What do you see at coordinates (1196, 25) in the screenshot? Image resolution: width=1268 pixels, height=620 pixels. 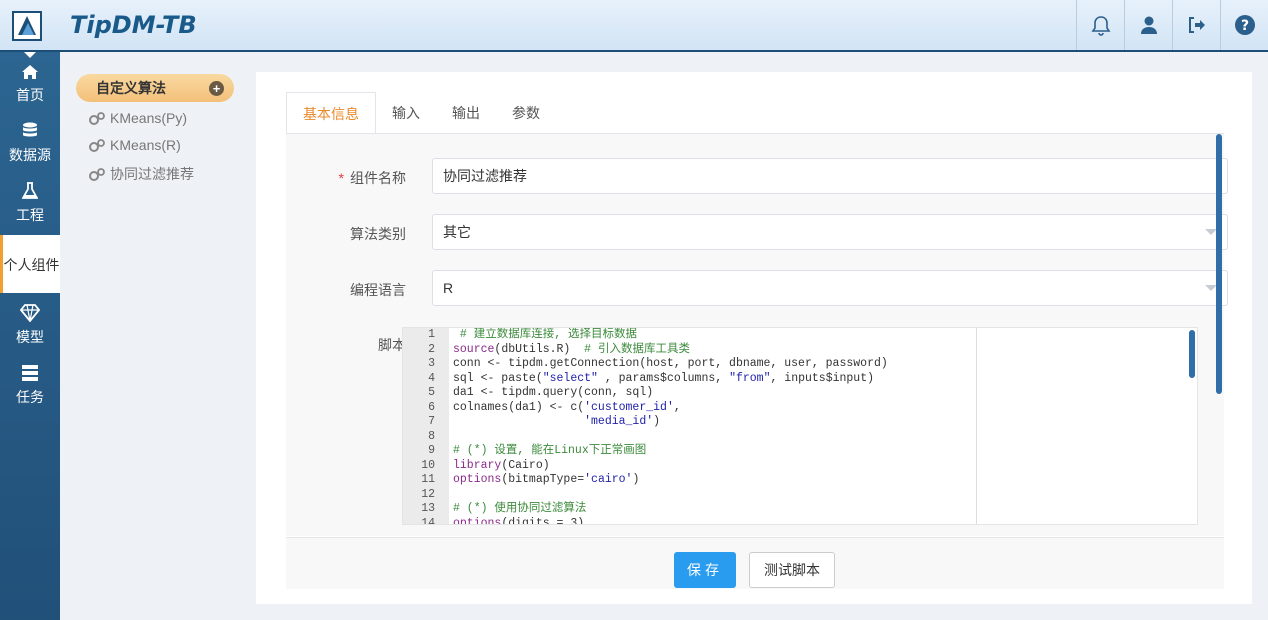 I see `logout-icon` at bounding box center [1196, 25].